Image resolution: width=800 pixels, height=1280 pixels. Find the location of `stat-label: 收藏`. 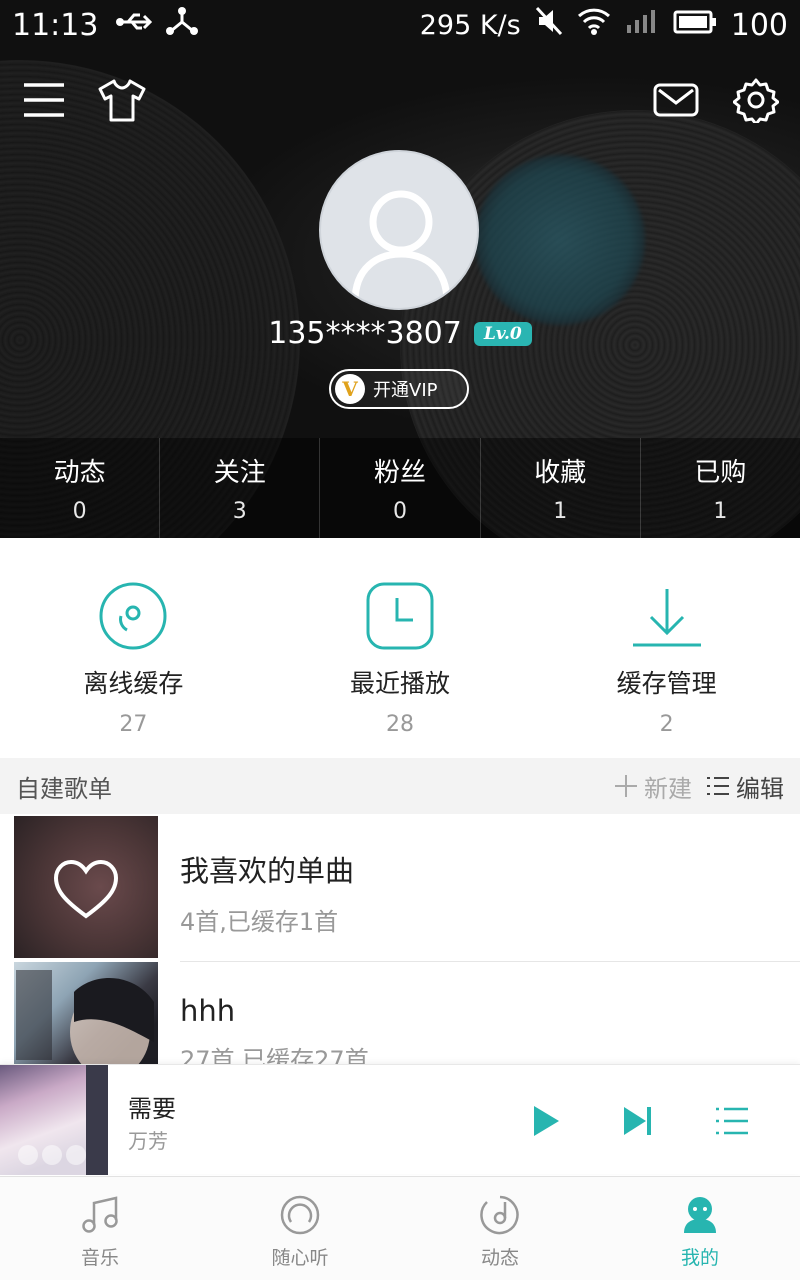

stat-label: 收藏 is located at coordinates (560, 473).